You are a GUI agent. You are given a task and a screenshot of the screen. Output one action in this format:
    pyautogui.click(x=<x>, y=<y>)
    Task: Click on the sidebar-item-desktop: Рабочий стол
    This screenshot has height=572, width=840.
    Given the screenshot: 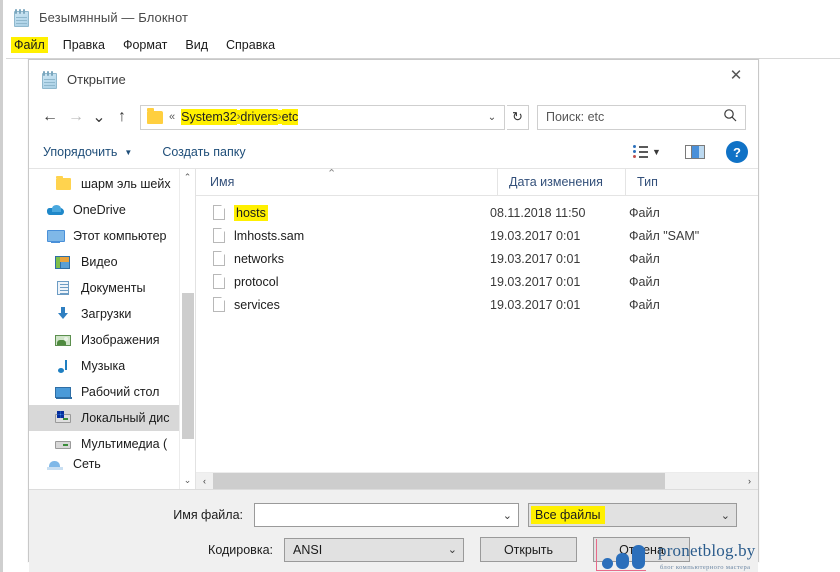 What is the action you would take?
    pyautogui.click(x=112, y=392)
    